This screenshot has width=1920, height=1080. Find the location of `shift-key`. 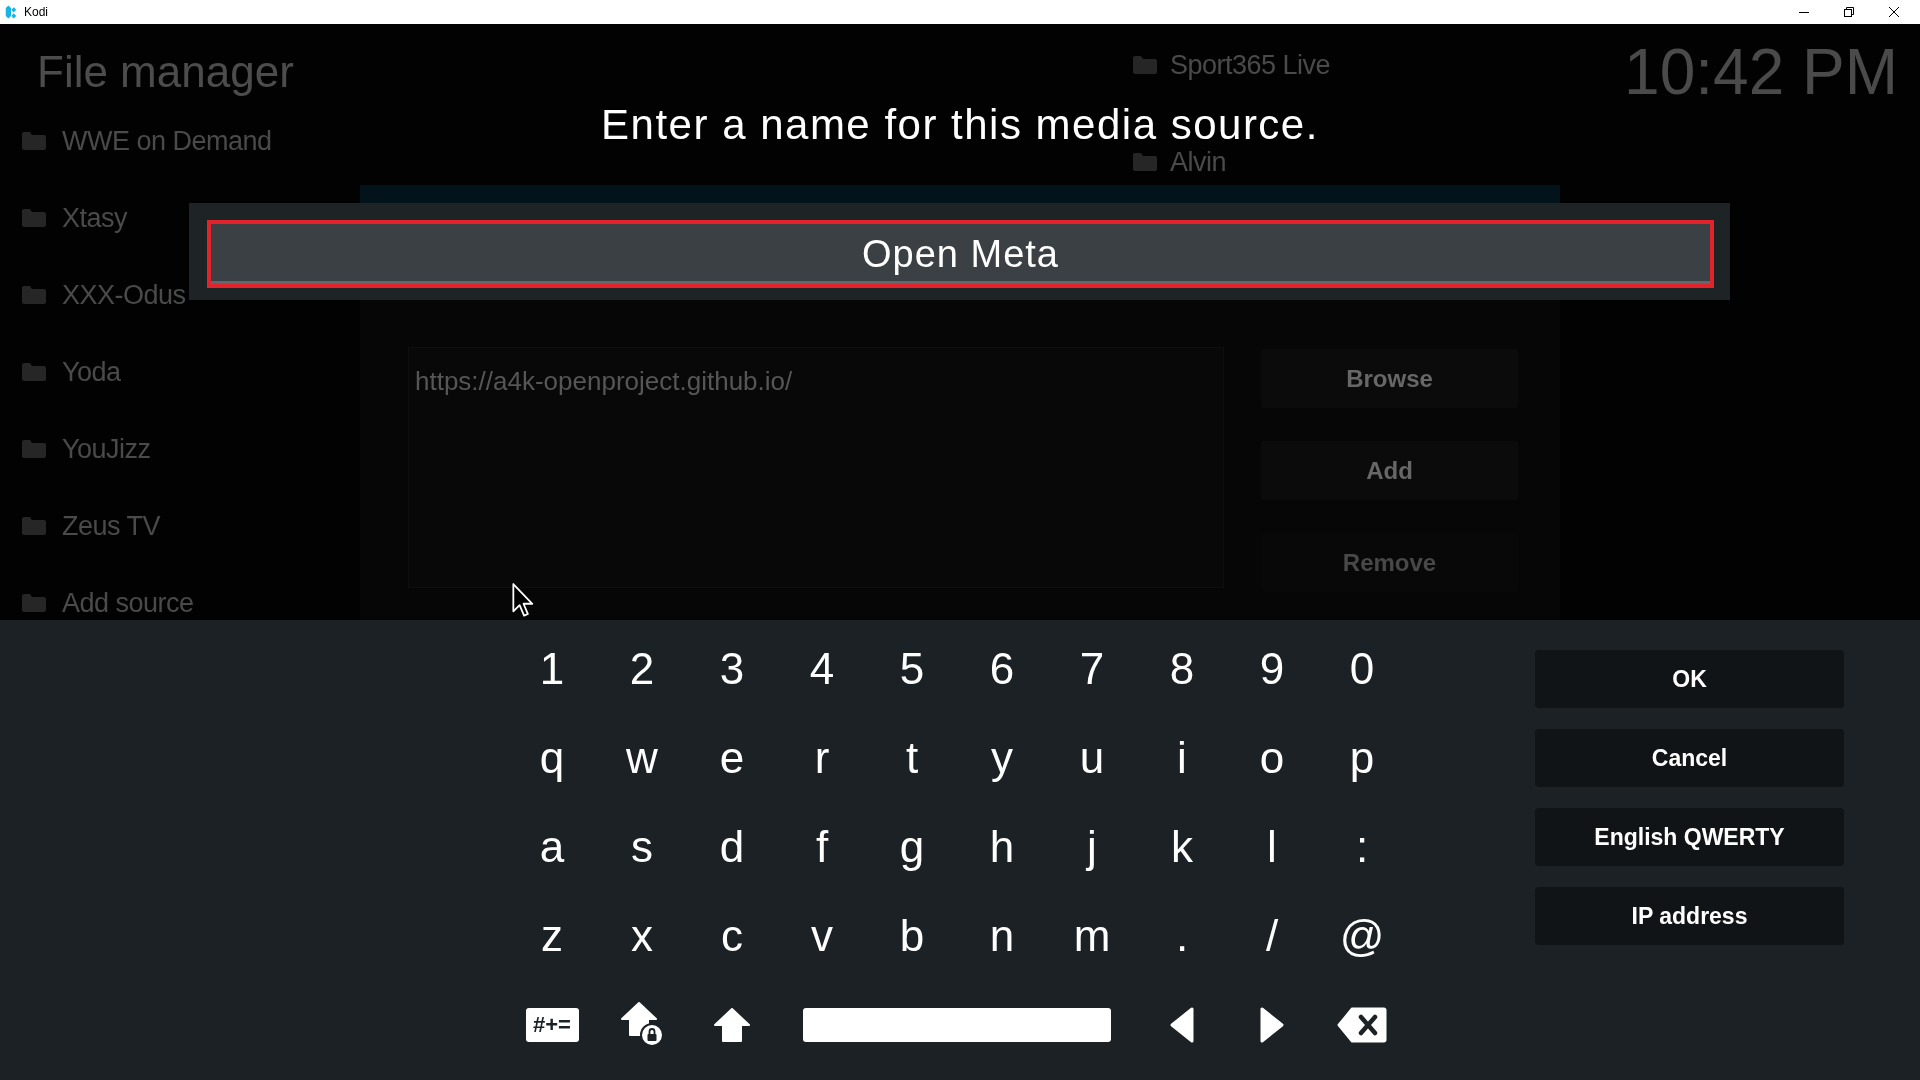

shift-key is located at coordinates (732, 1024).